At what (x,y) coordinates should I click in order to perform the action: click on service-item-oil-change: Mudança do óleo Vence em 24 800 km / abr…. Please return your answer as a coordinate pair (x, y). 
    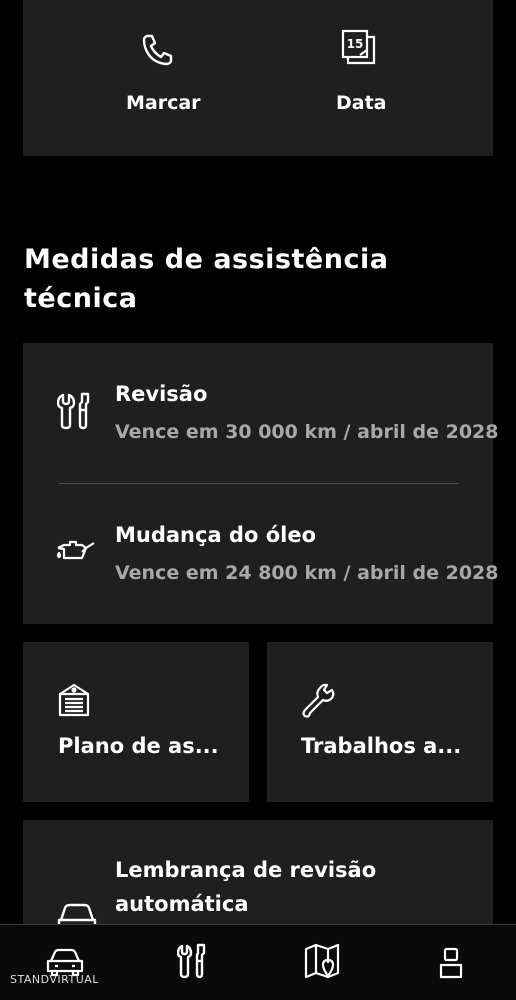
    Looking at the image, I should click on (261, 554).